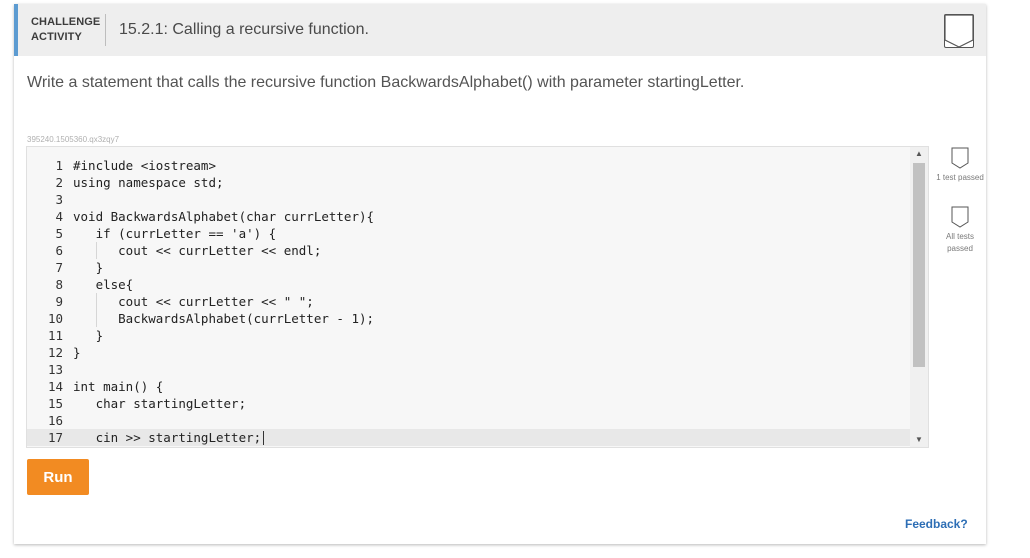 The height and width of the screenshot is (558, 1030). Describe the element at coordinates (59, 284) in the screenshot. I see `line-number: 8` at that location.